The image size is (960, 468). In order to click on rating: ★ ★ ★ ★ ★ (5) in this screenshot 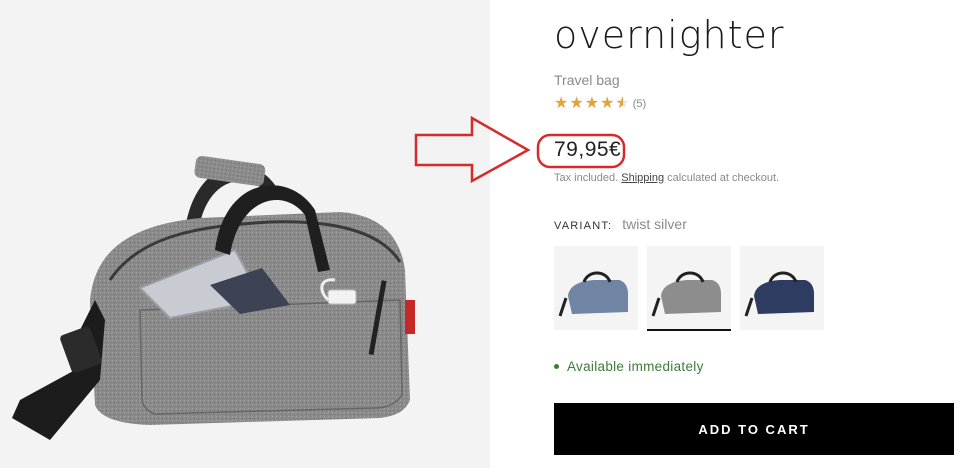, I will do `click(600, 104)`.